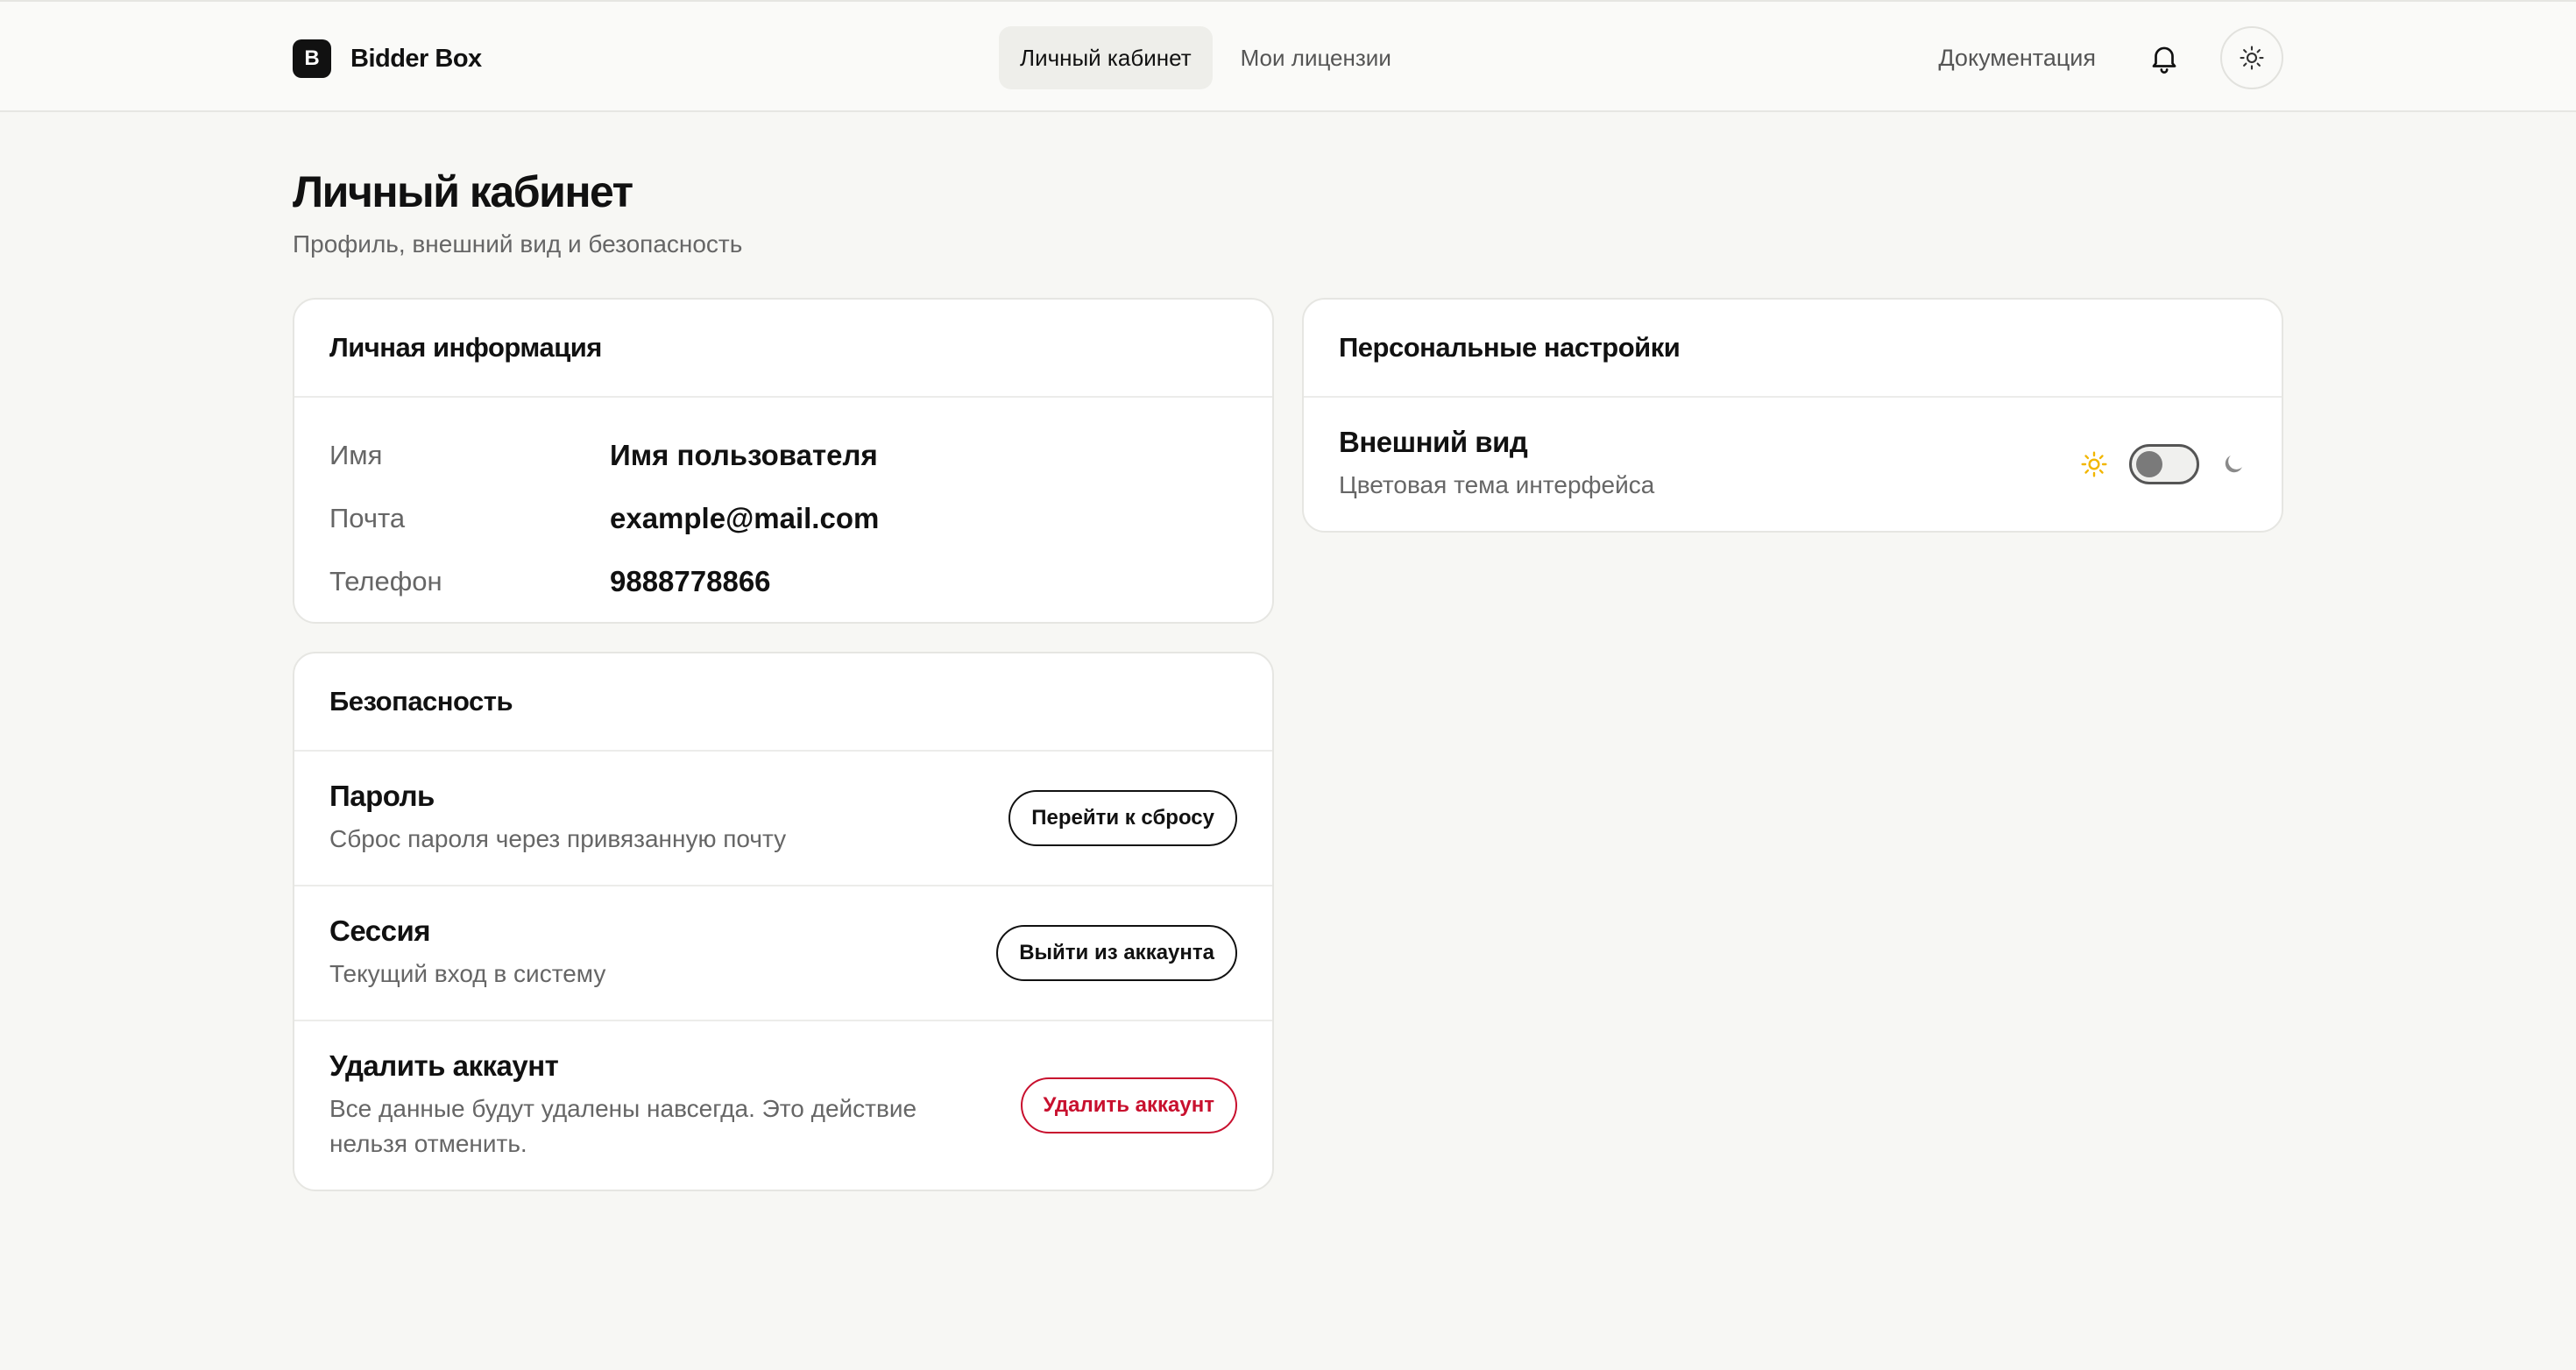 This screenshot has width=2576, height=1370. I want to click on info-row-name: Имя Имя пользователя, so click(783, 455).